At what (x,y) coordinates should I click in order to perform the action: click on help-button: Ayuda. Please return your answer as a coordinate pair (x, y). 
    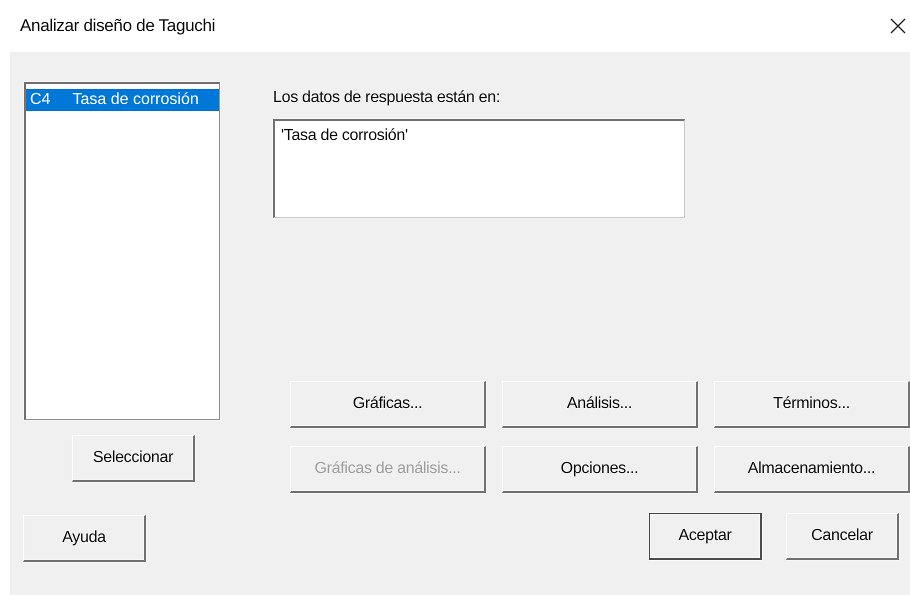
    Looking at the image, I should click on (84, 538).